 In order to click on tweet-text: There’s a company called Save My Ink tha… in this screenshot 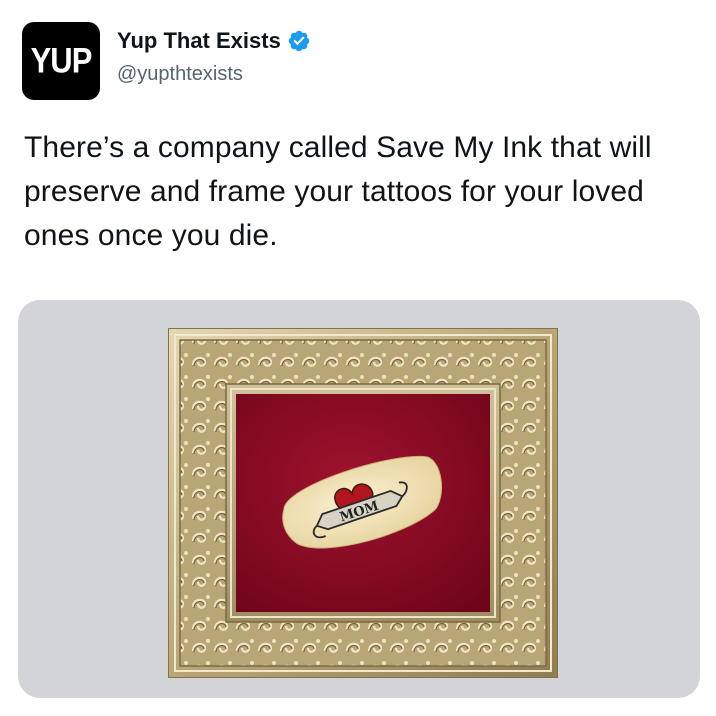, I will do `click(338, 191)`.